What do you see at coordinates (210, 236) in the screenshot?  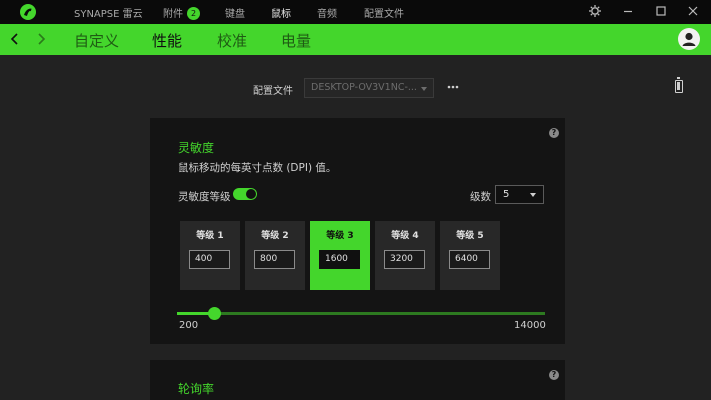 I see `stage-name: 等级 1` at bounding box center [210, 236].